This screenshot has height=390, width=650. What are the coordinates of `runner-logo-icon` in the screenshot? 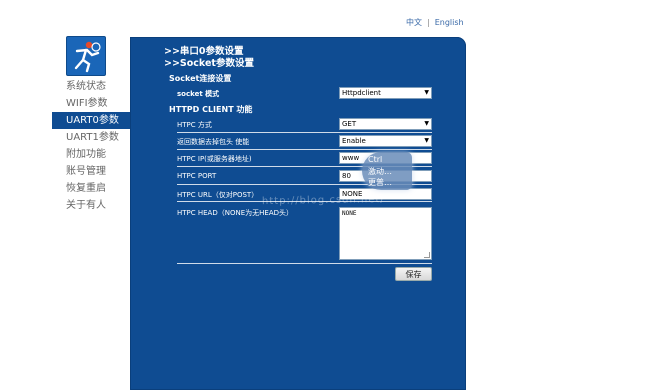 It's located at (87, 57).